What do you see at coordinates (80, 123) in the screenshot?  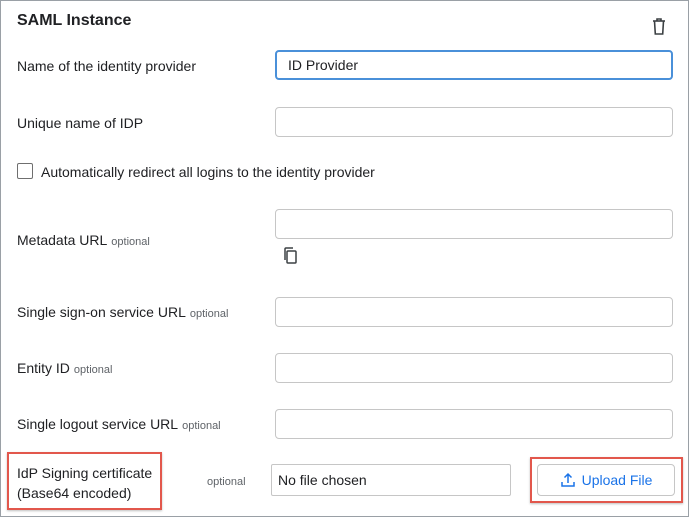 I see `idp-unique-name-label: Unique name of IDP` at bounding box center [80, 123].